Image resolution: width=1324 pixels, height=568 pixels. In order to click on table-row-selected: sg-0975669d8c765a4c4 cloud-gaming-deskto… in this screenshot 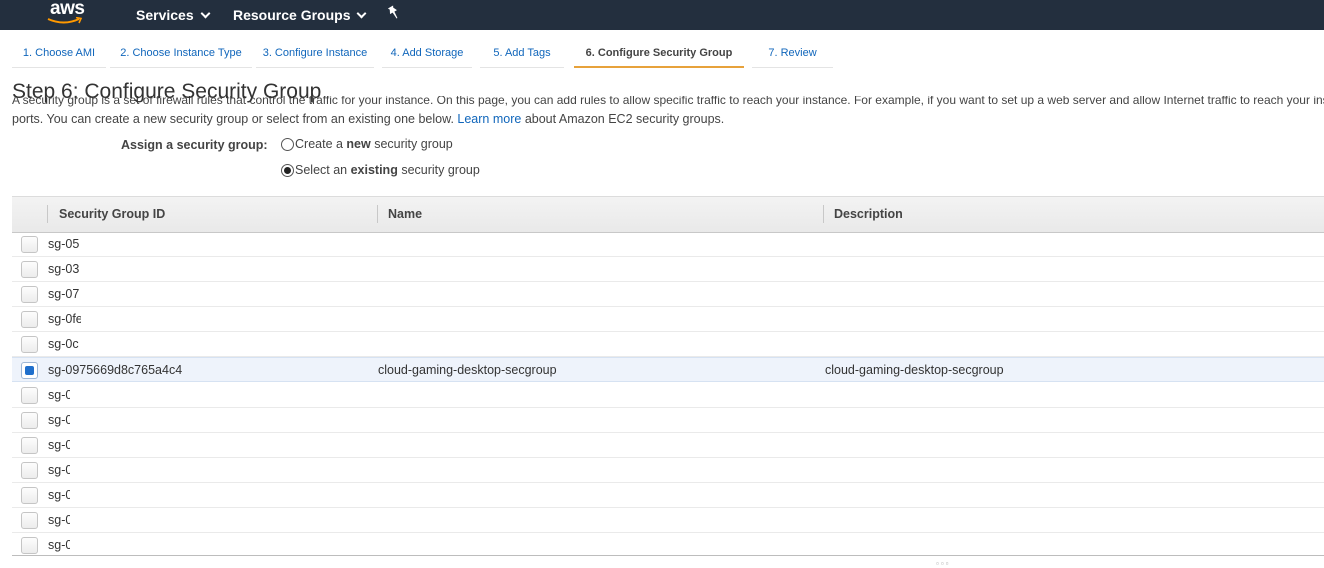, I will do `click(668, 369)`.